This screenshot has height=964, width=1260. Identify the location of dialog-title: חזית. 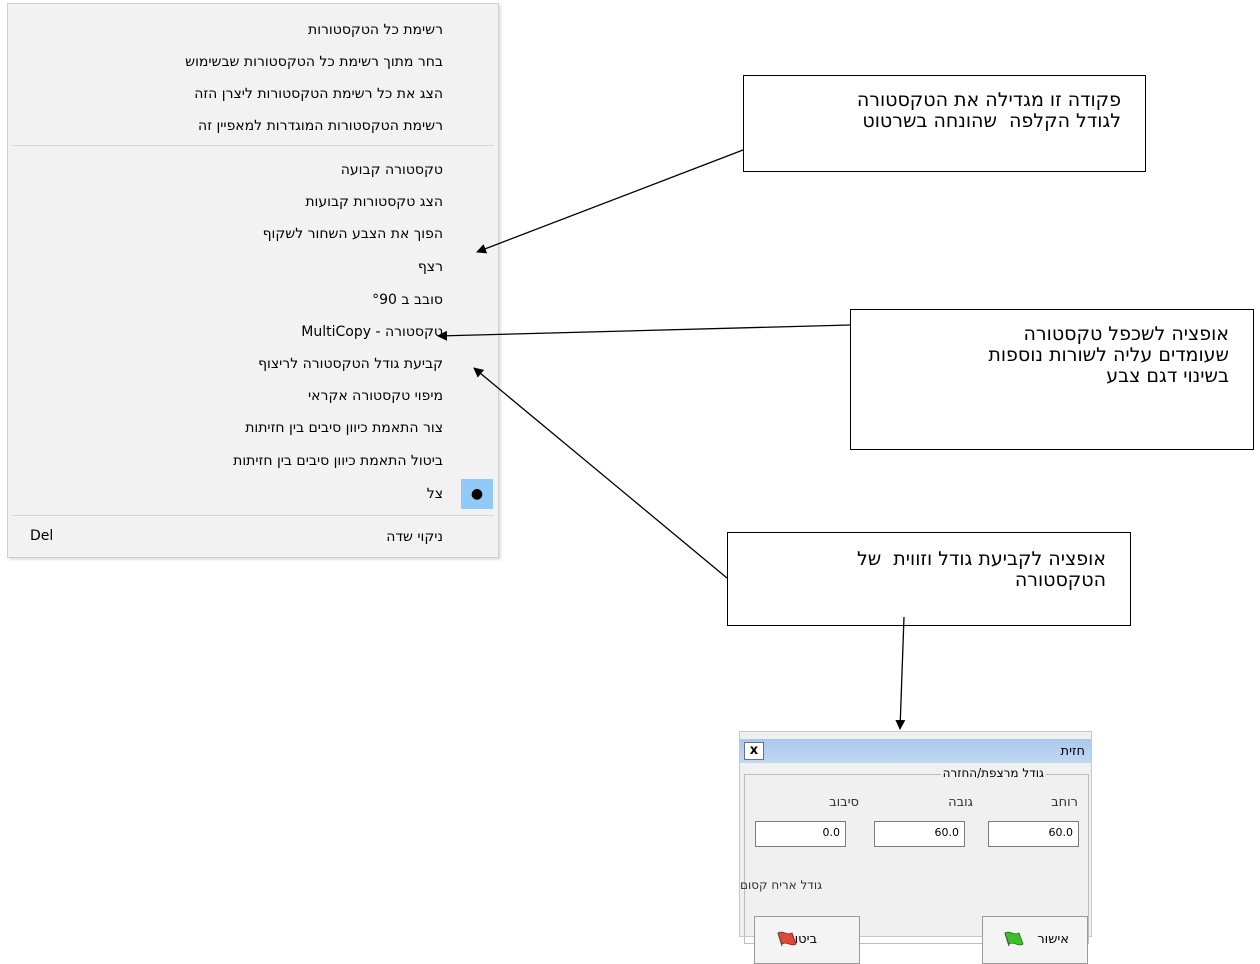
(1072, 751).